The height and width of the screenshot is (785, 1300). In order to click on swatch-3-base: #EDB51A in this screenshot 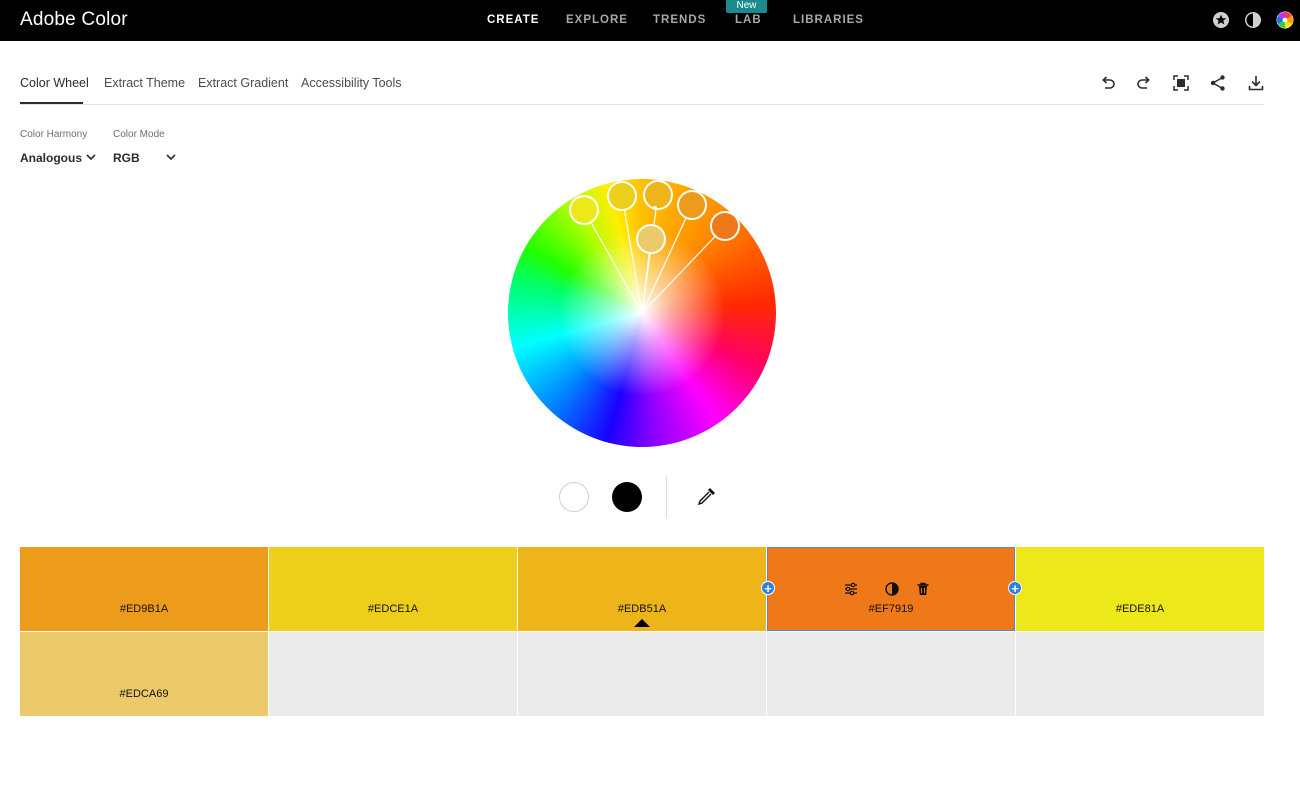, I will do `click(642, 589)`.